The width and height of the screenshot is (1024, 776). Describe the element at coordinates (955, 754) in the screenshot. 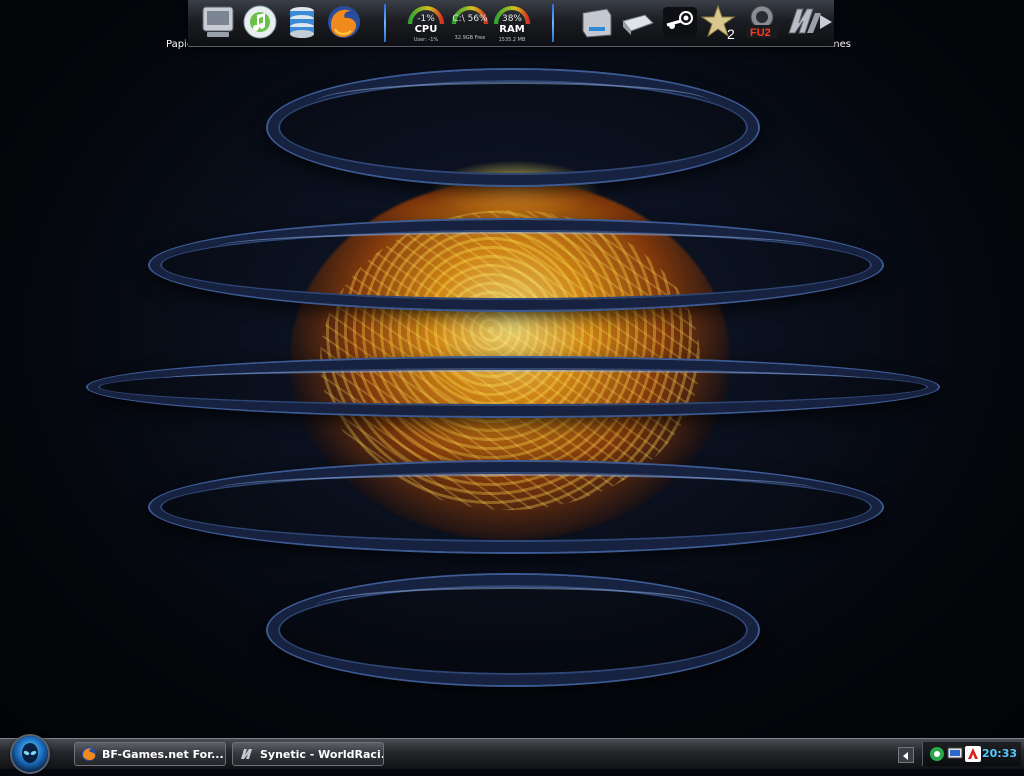

I see `display-icon` at that location.